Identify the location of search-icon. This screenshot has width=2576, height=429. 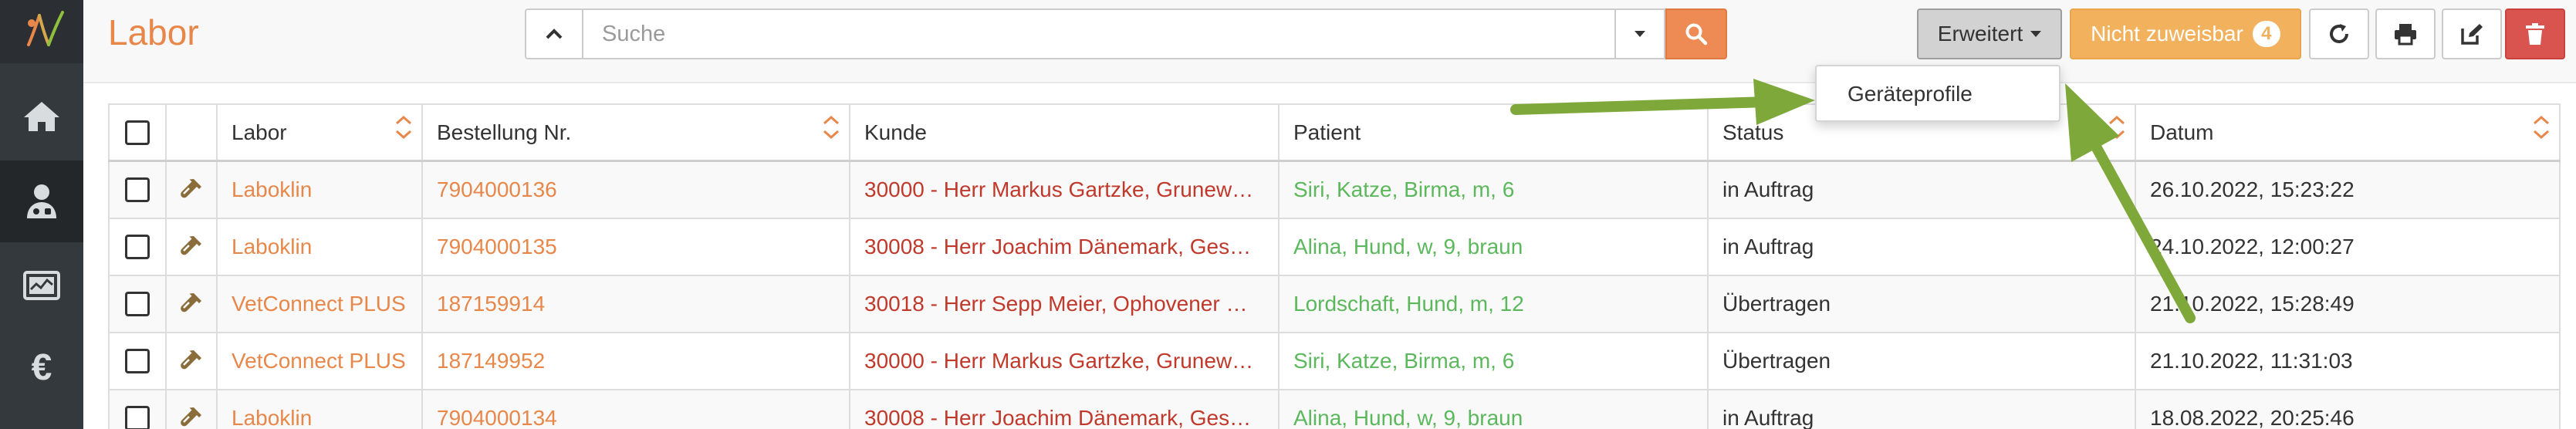
(1696, 34).